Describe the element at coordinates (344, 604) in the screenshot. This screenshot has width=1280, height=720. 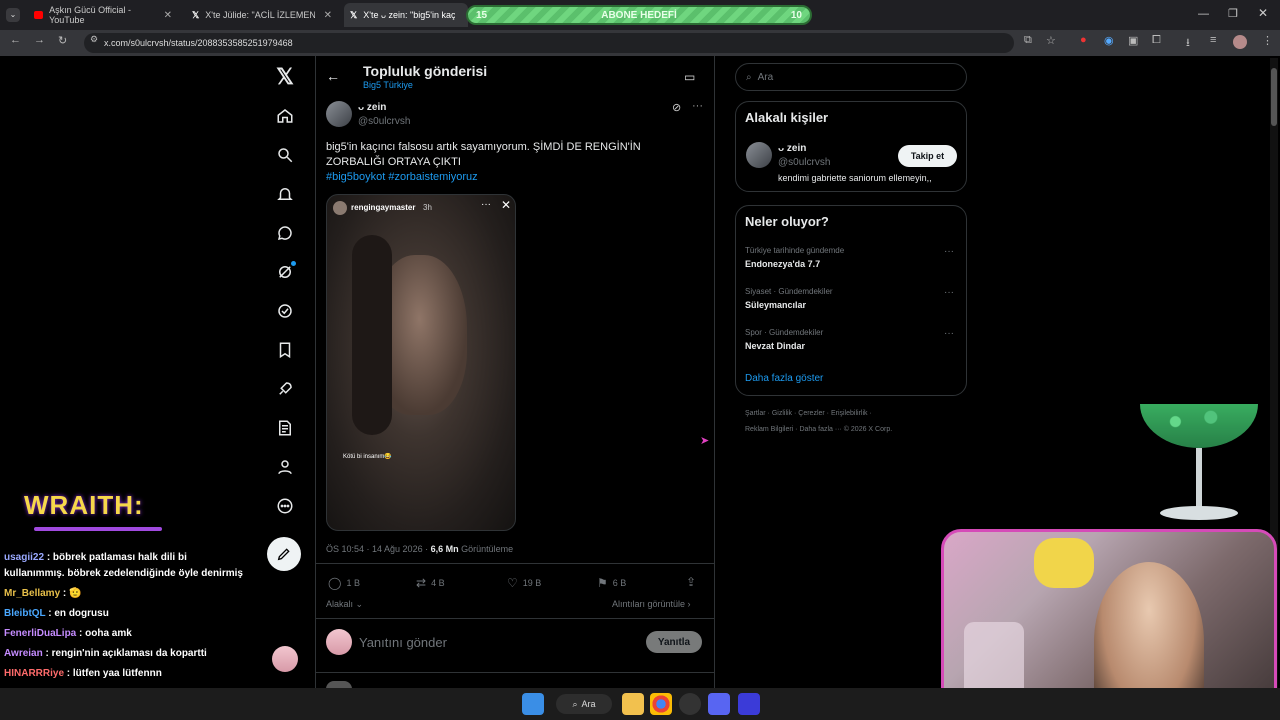
I see `related-dropdown: Alakalı ⌄` at that location.